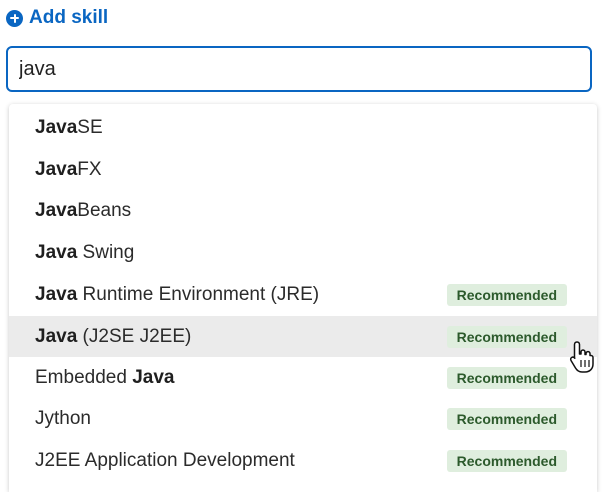 This screenshot has height=492, width=604. What do you see at coordinates (303, 460) in the screenshot?
I see `suggestion-item: J2EE Application Development Recommended` at bounding box center [303, 460].